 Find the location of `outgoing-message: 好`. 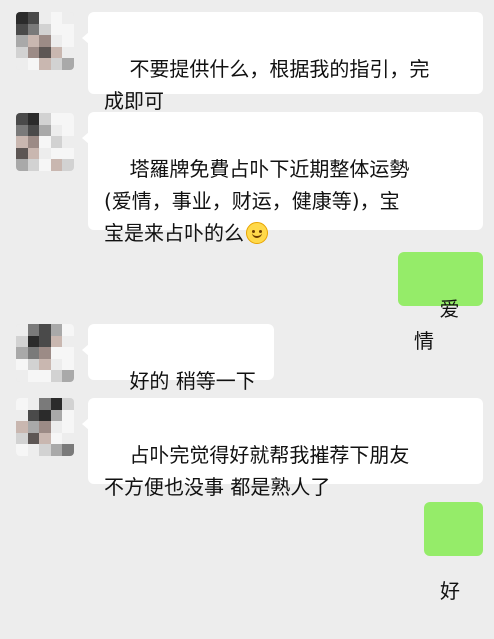

outgoing-message: 好 is located at coordinates (453, 552).